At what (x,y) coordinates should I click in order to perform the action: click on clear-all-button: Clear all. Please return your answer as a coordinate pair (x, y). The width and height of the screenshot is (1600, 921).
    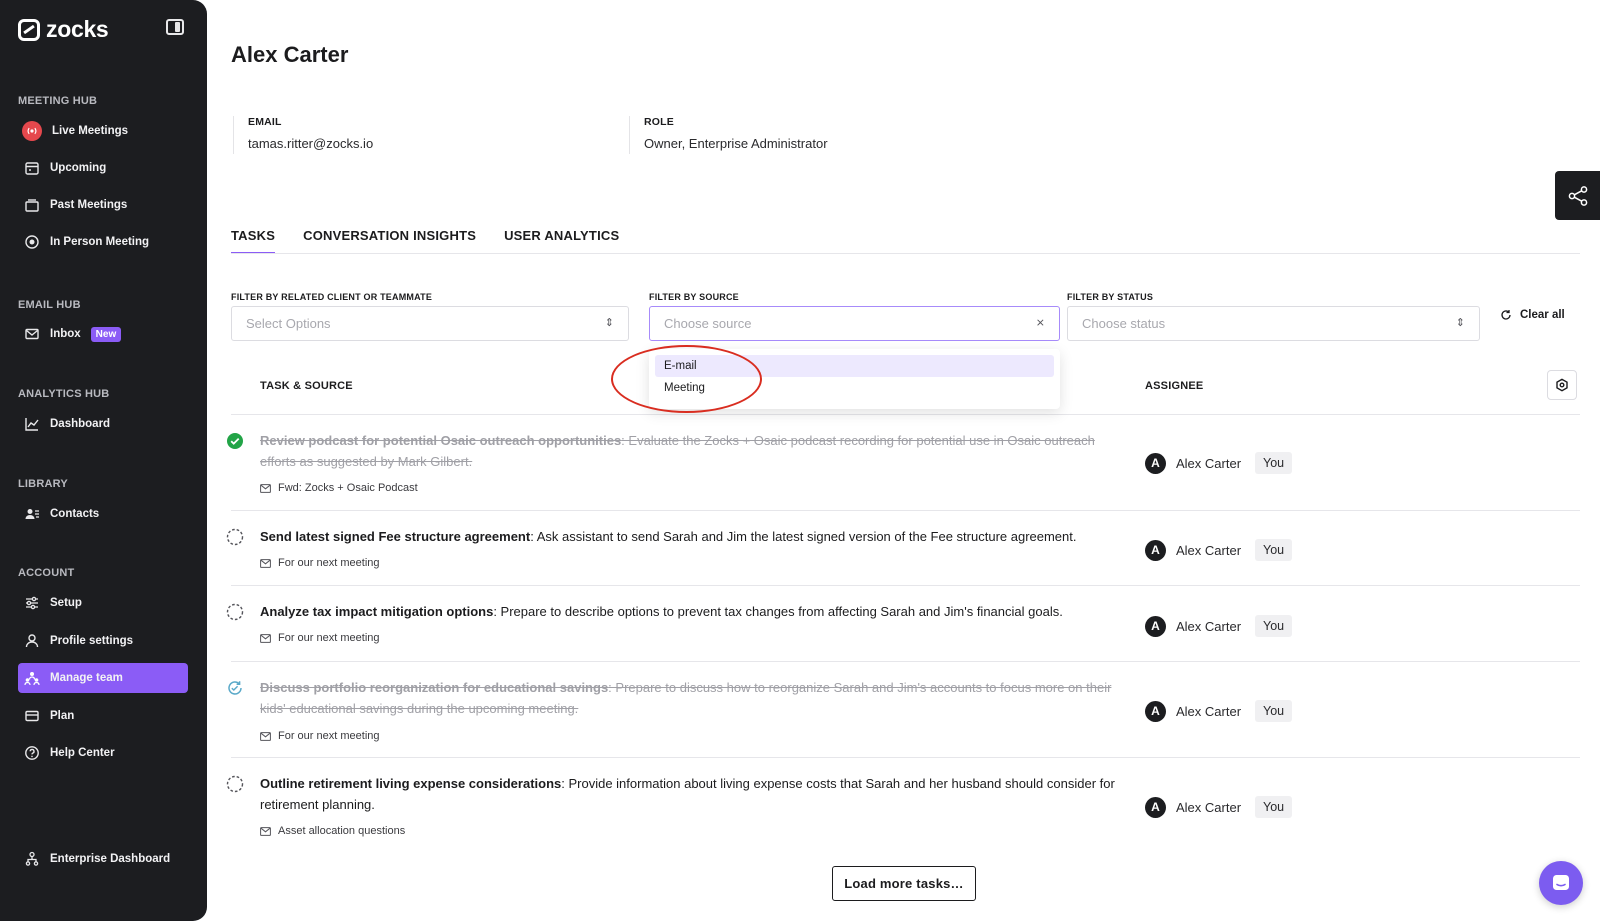
    Looking at the image, I should click on (1532, 315).